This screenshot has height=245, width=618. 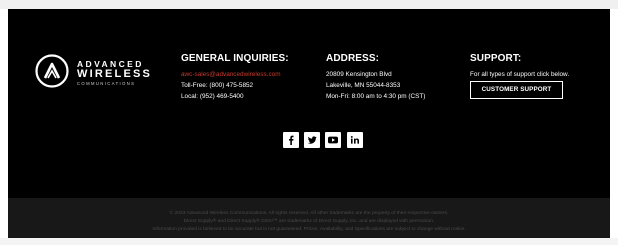 I want to click on business-hours: Mon-Fri: 8:00 am to 4:30 pm (CST), so click(x=376, y=96).